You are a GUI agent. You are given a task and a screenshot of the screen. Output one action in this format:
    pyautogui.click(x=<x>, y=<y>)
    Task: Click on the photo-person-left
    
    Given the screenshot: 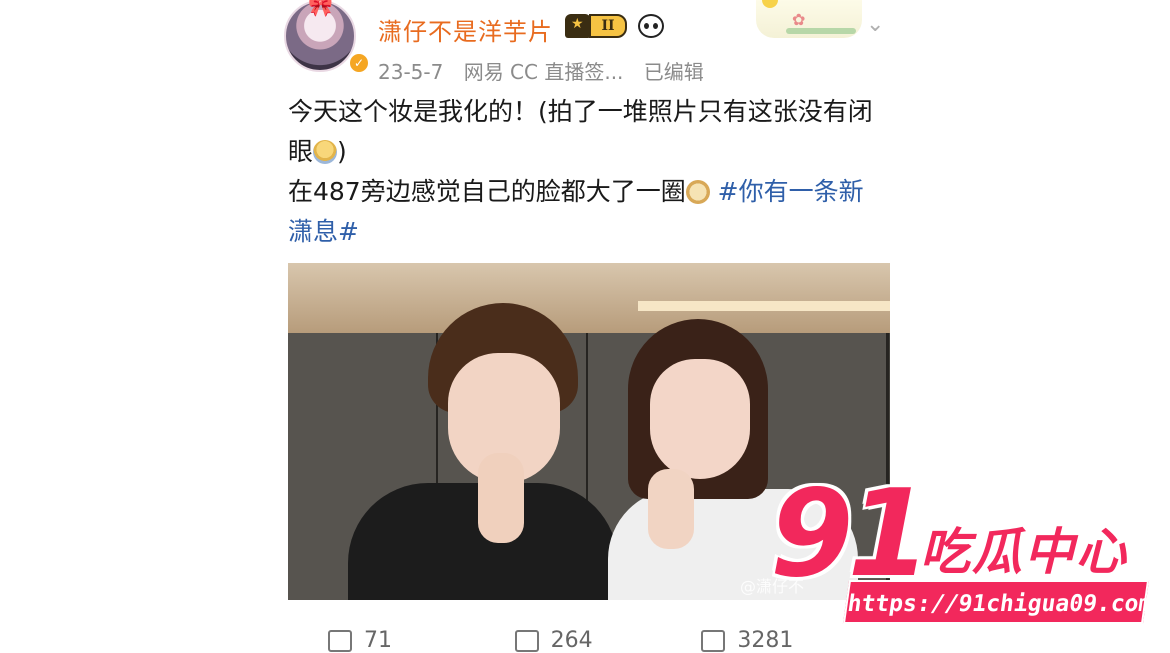 What is the action you would take?
    pyautogui.click(x=483, y=451)
    